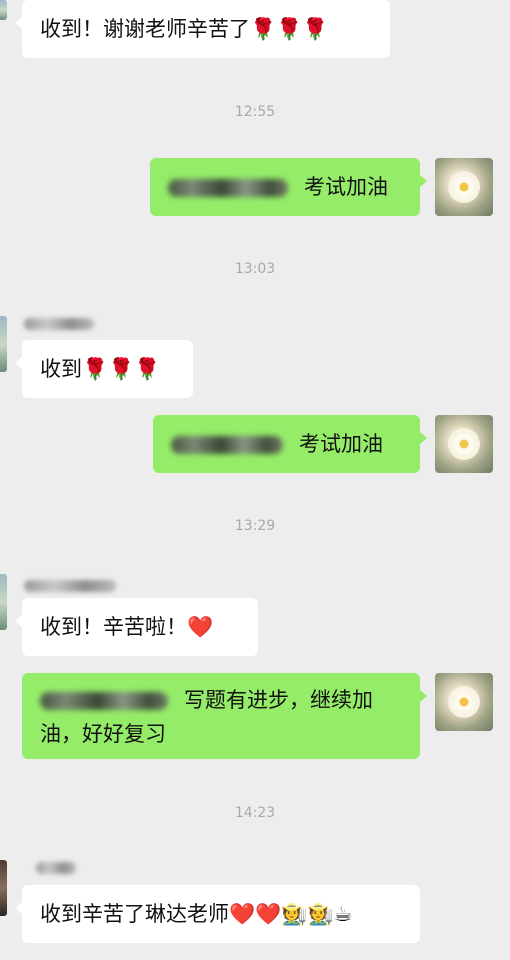 This screenshot has width=510, height=960. What do you see at coordinates (255, 112) in the screenshot?
I see `timestamp: 12:55` at bounding box center [255, 112].